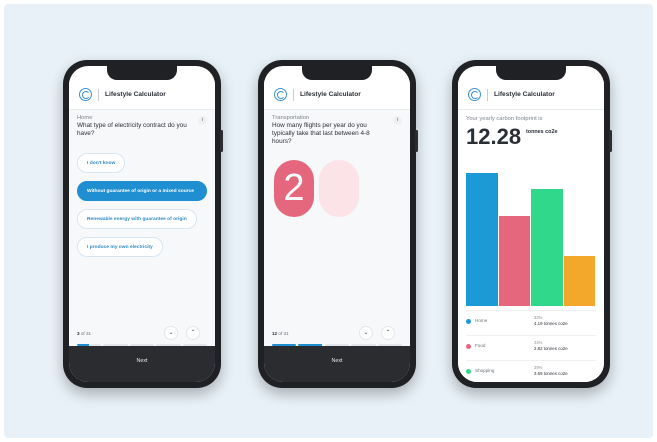 Image resolution: width=657 pixels, height=442 pixels. I want to click on legend-percent: 33%, so click(538, 317).